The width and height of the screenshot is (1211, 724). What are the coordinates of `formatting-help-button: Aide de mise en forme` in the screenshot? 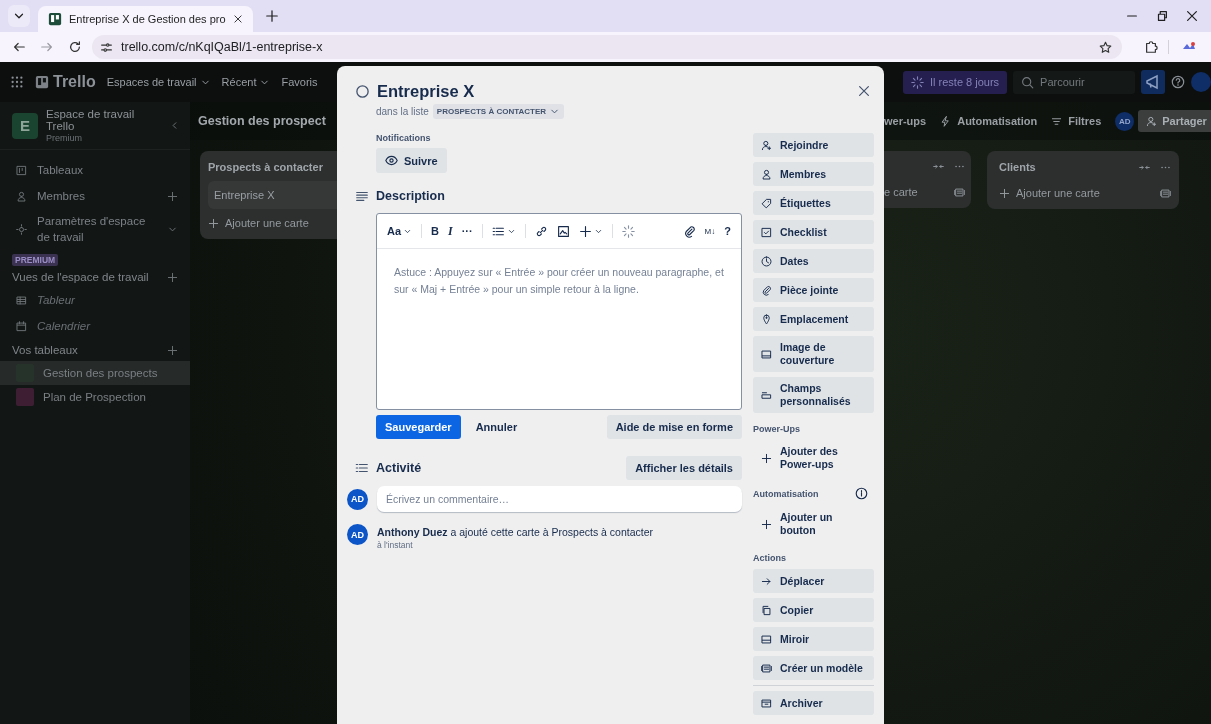 It's located at (674, 427).